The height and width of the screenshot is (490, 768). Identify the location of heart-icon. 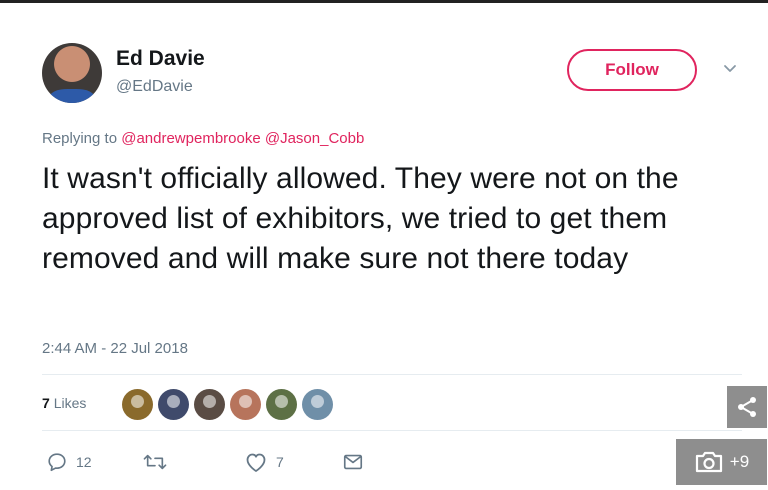
(256, 462).